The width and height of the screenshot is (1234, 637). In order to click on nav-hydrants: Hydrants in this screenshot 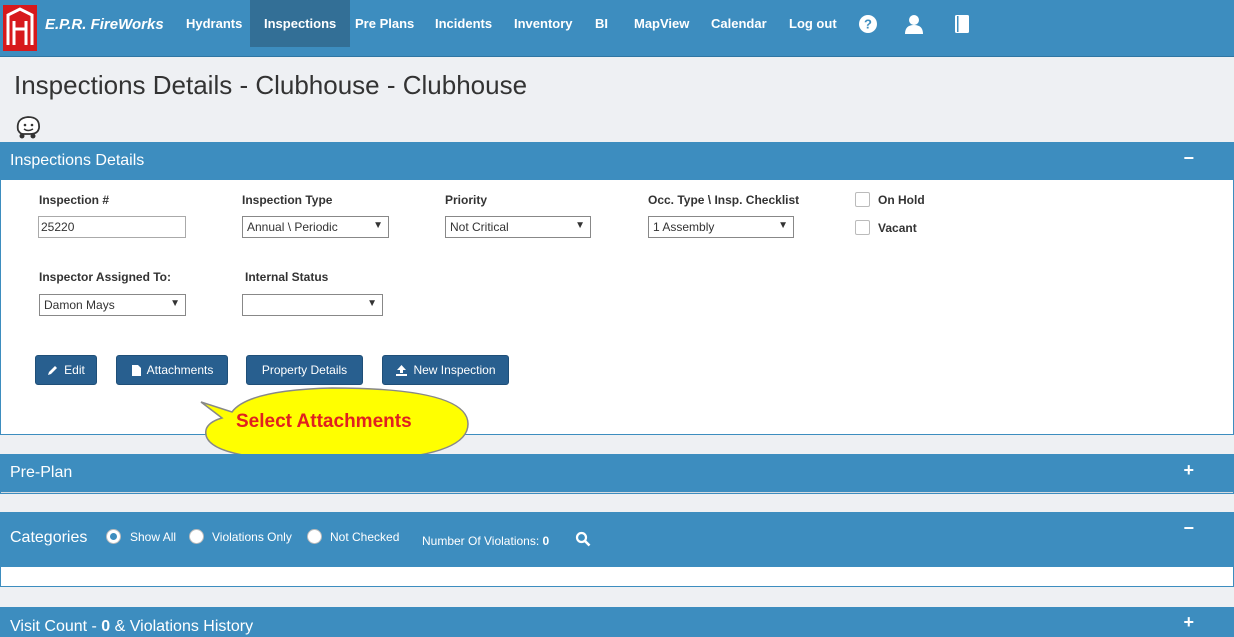, I will do `click(214, 23)`.